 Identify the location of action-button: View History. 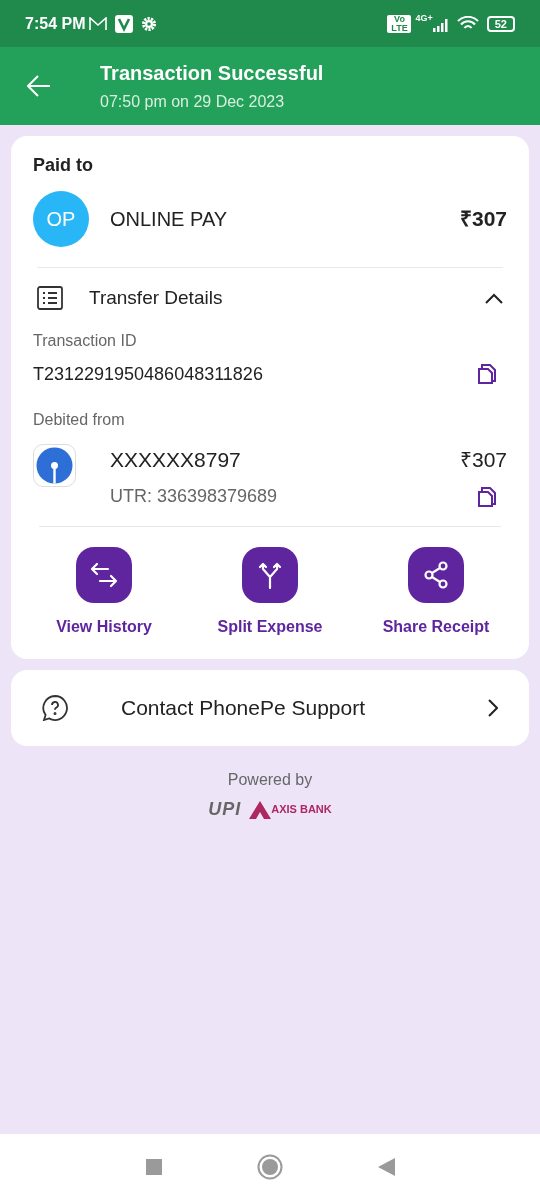
(104, 593).